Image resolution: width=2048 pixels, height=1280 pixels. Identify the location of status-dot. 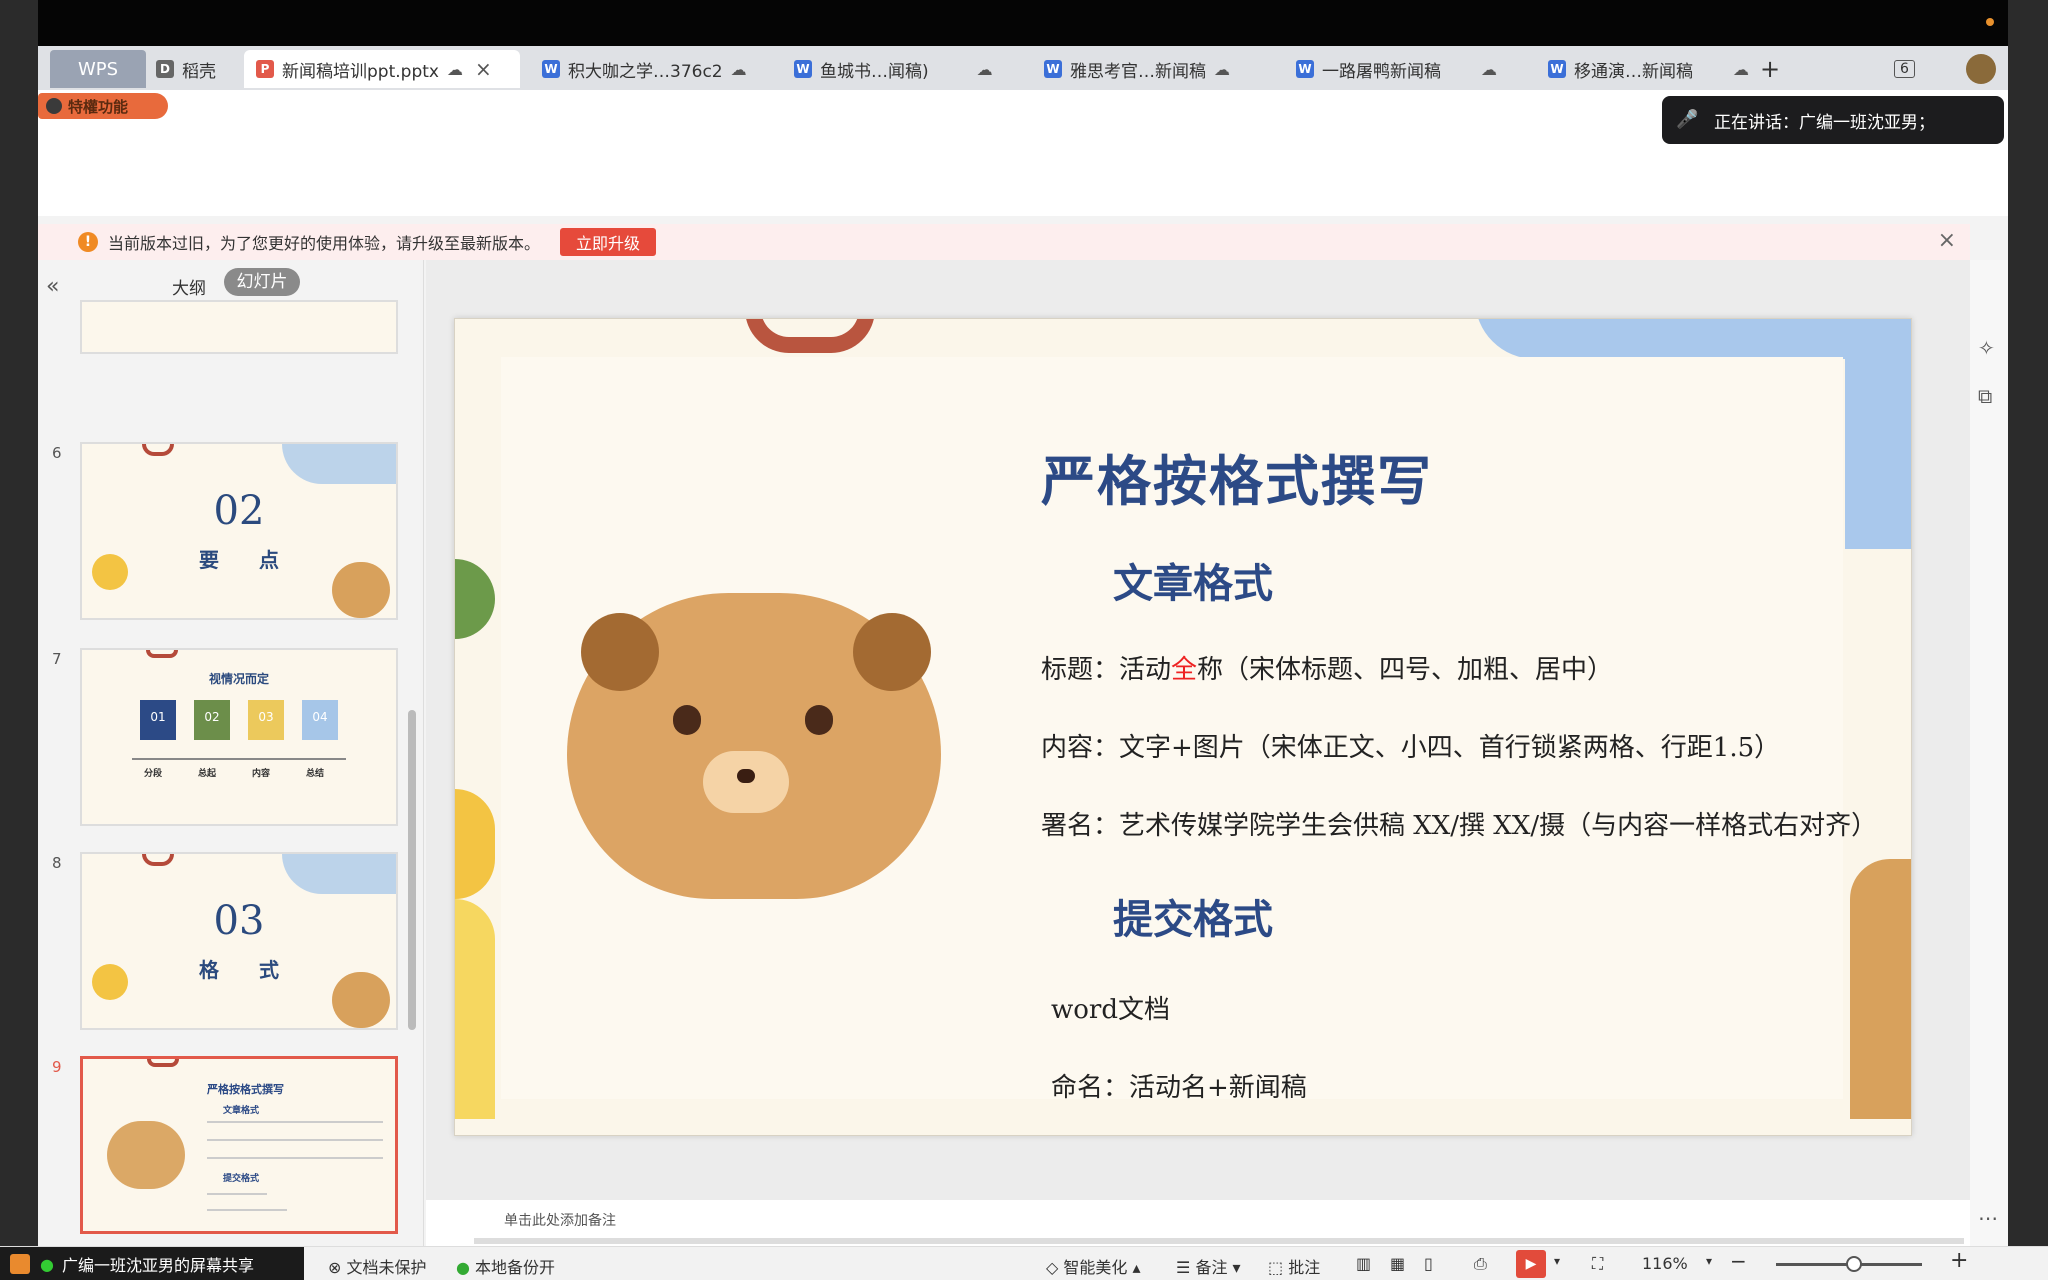
(1990, 22).